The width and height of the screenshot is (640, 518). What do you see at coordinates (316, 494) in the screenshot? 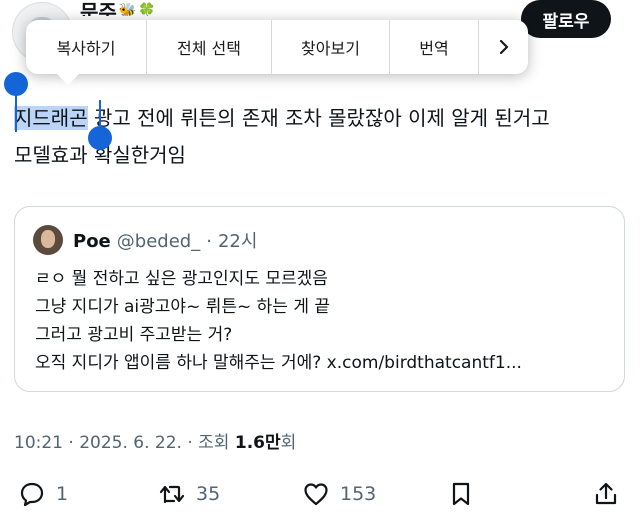
I see `heart-icon` at bounding box center [316, 494].